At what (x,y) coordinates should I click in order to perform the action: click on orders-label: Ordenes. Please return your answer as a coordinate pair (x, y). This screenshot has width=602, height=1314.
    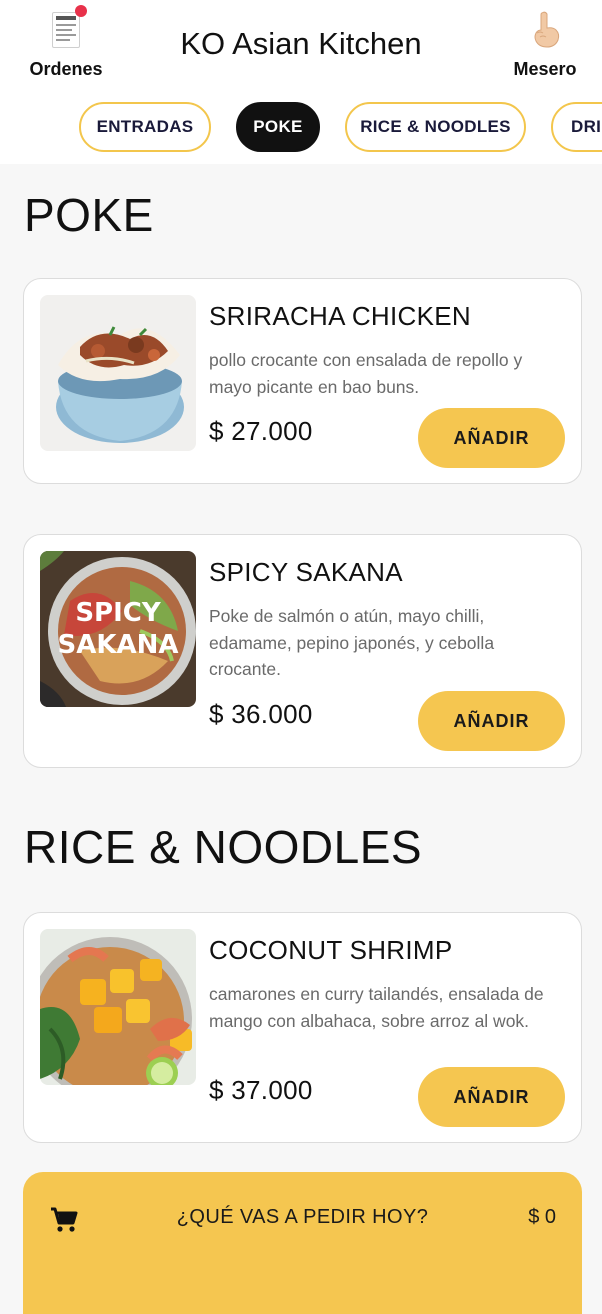
    Looking at the image, I should click on (66, 69).